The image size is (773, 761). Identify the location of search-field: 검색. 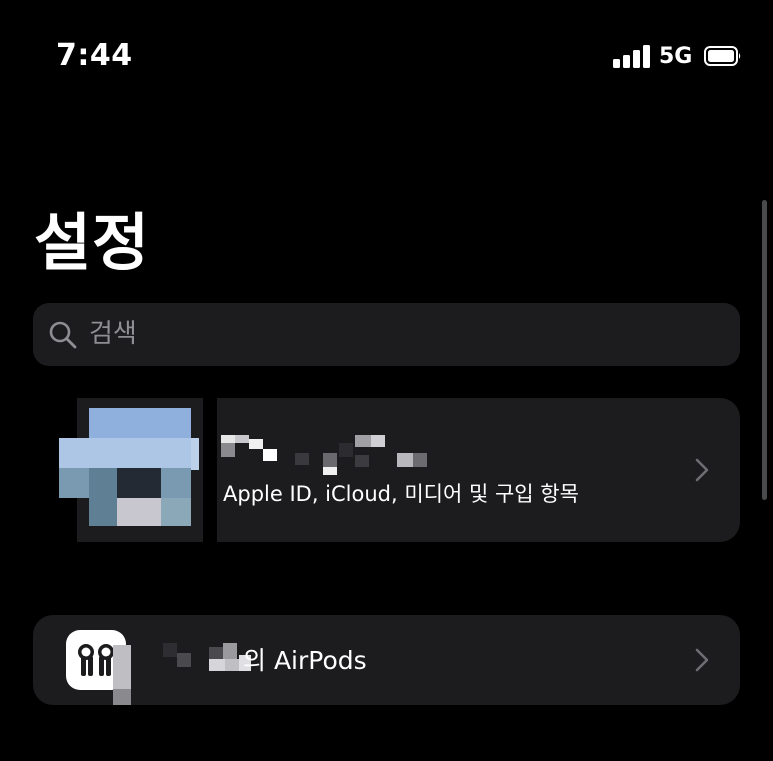
(386, 334).